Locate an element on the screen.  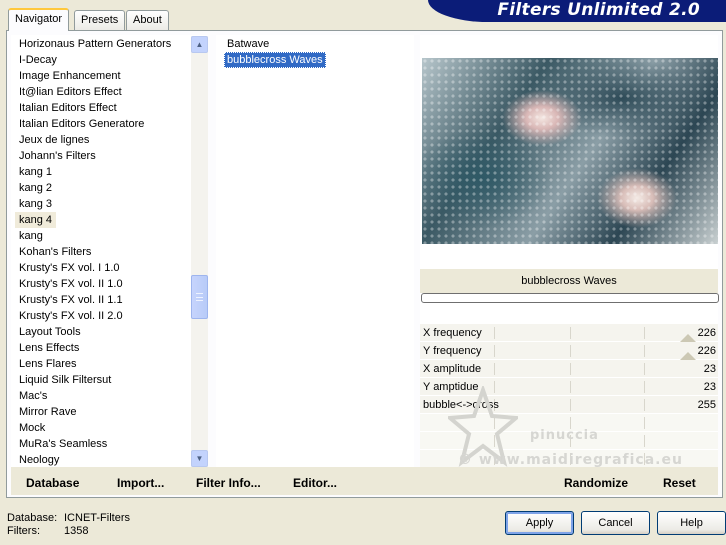
parameter-label: X frequency is located at coordinates (452, 333).